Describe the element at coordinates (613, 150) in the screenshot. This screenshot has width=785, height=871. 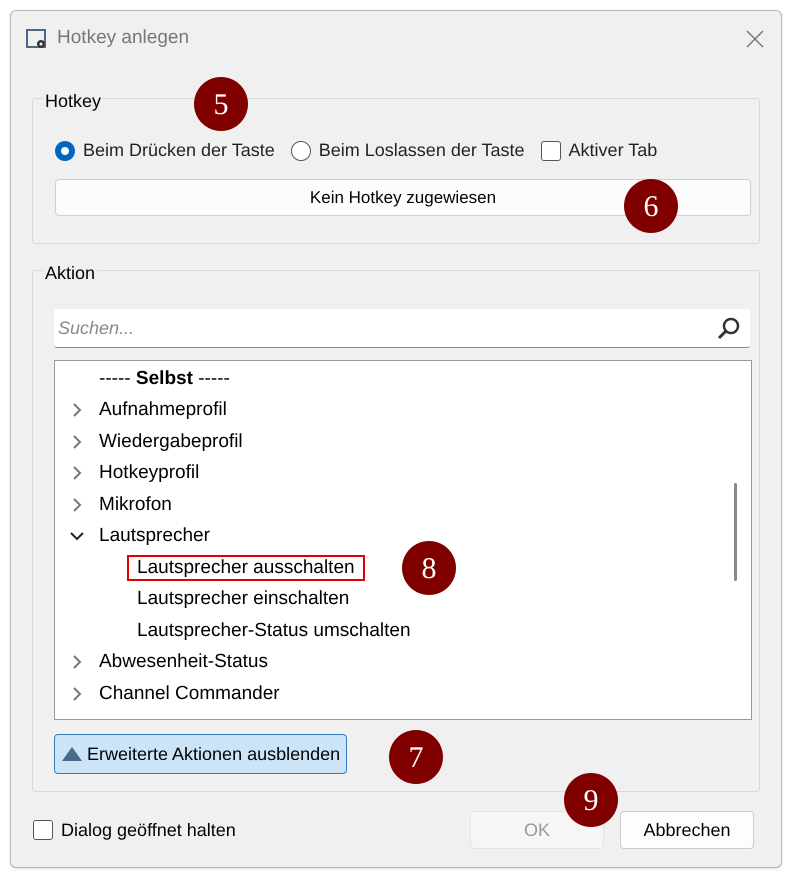
I see `option-label: Aktiver Tab` at that location.